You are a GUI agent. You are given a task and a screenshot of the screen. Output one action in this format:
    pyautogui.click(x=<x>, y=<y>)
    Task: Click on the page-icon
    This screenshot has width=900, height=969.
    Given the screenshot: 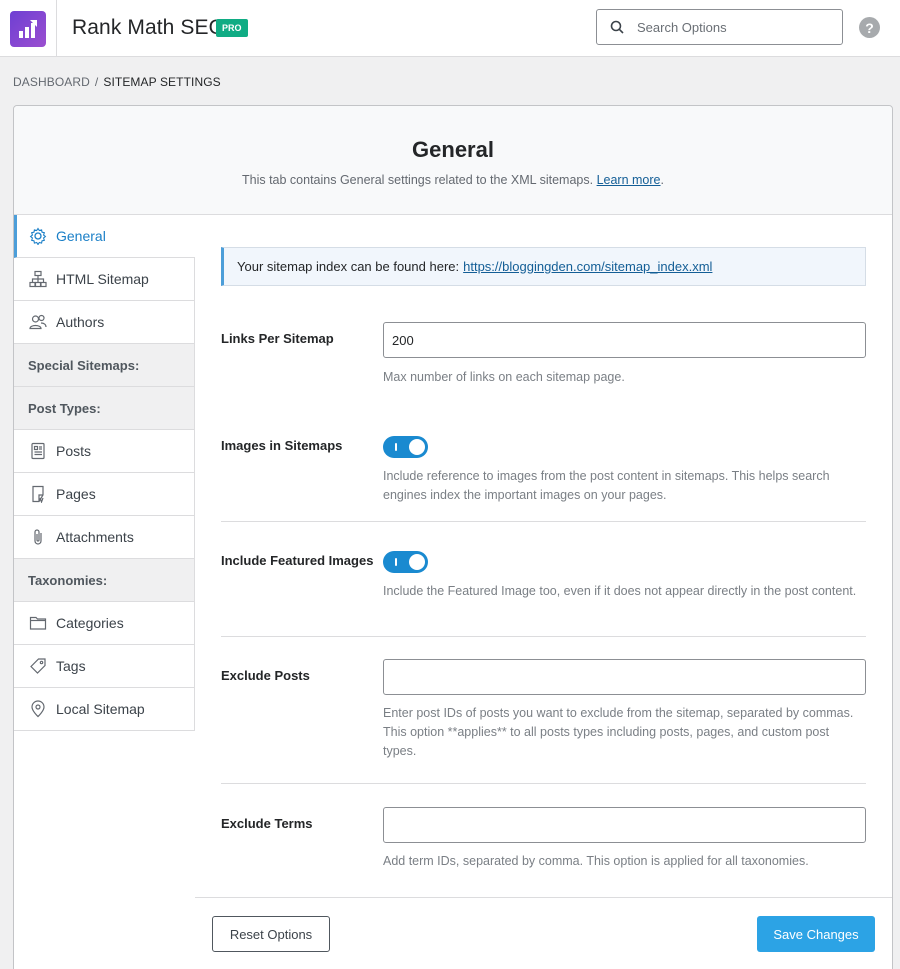 What is the action you would take?
    pyautogui.click(x=38, y=494)
    